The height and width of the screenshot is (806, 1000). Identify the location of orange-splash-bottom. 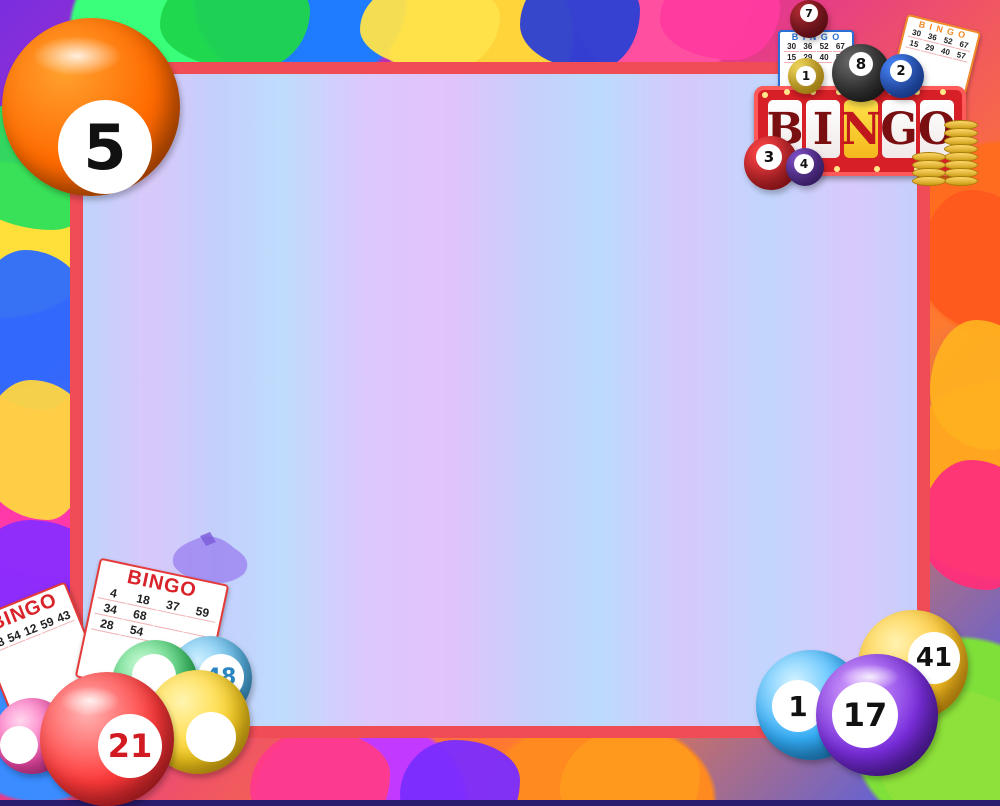
(630, 765).